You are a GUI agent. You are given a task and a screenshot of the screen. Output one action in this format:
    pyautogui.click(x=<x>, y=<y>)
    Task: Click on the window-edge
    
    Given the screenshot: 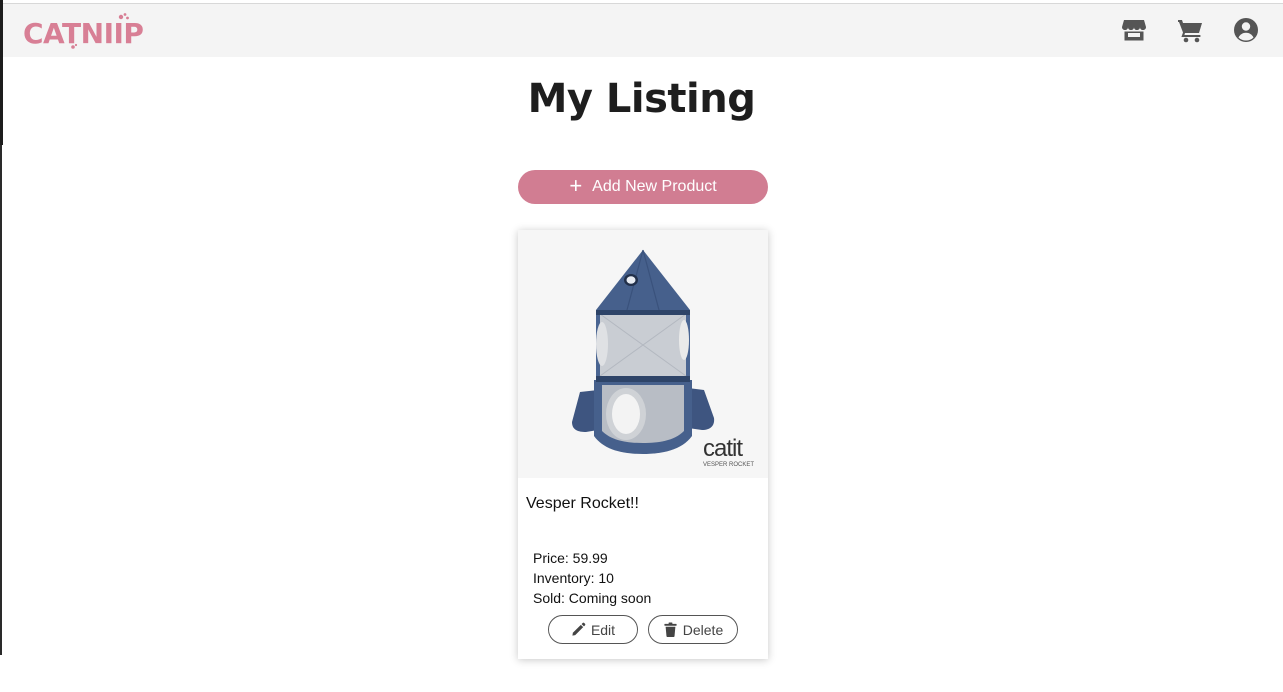 What is the action you would take?
    pyautogui.click(x=1, y=400)
    